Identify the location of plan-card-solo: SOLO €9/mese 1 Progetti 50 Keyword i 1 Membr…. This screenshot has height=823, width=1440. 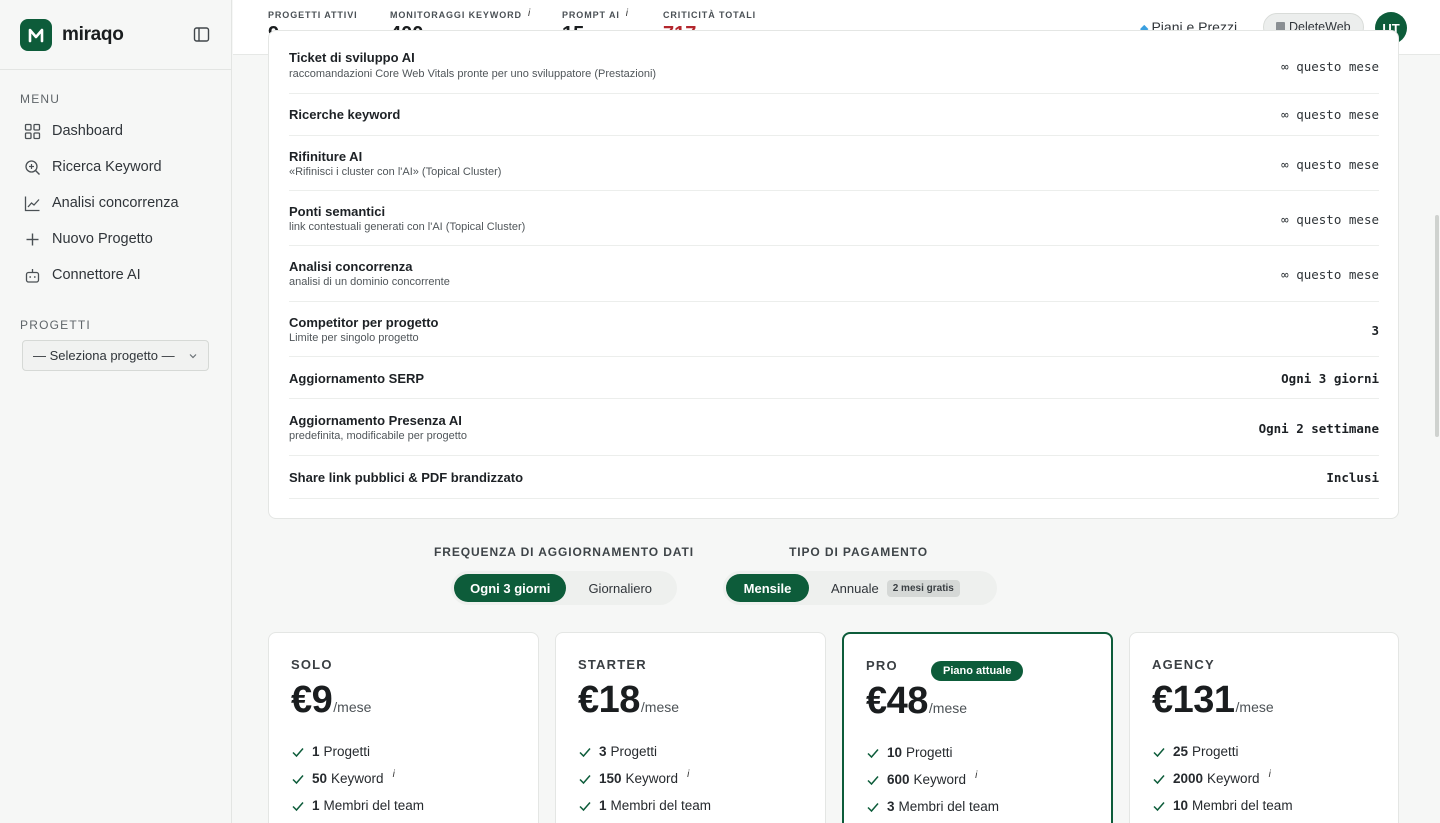
(403, 727).